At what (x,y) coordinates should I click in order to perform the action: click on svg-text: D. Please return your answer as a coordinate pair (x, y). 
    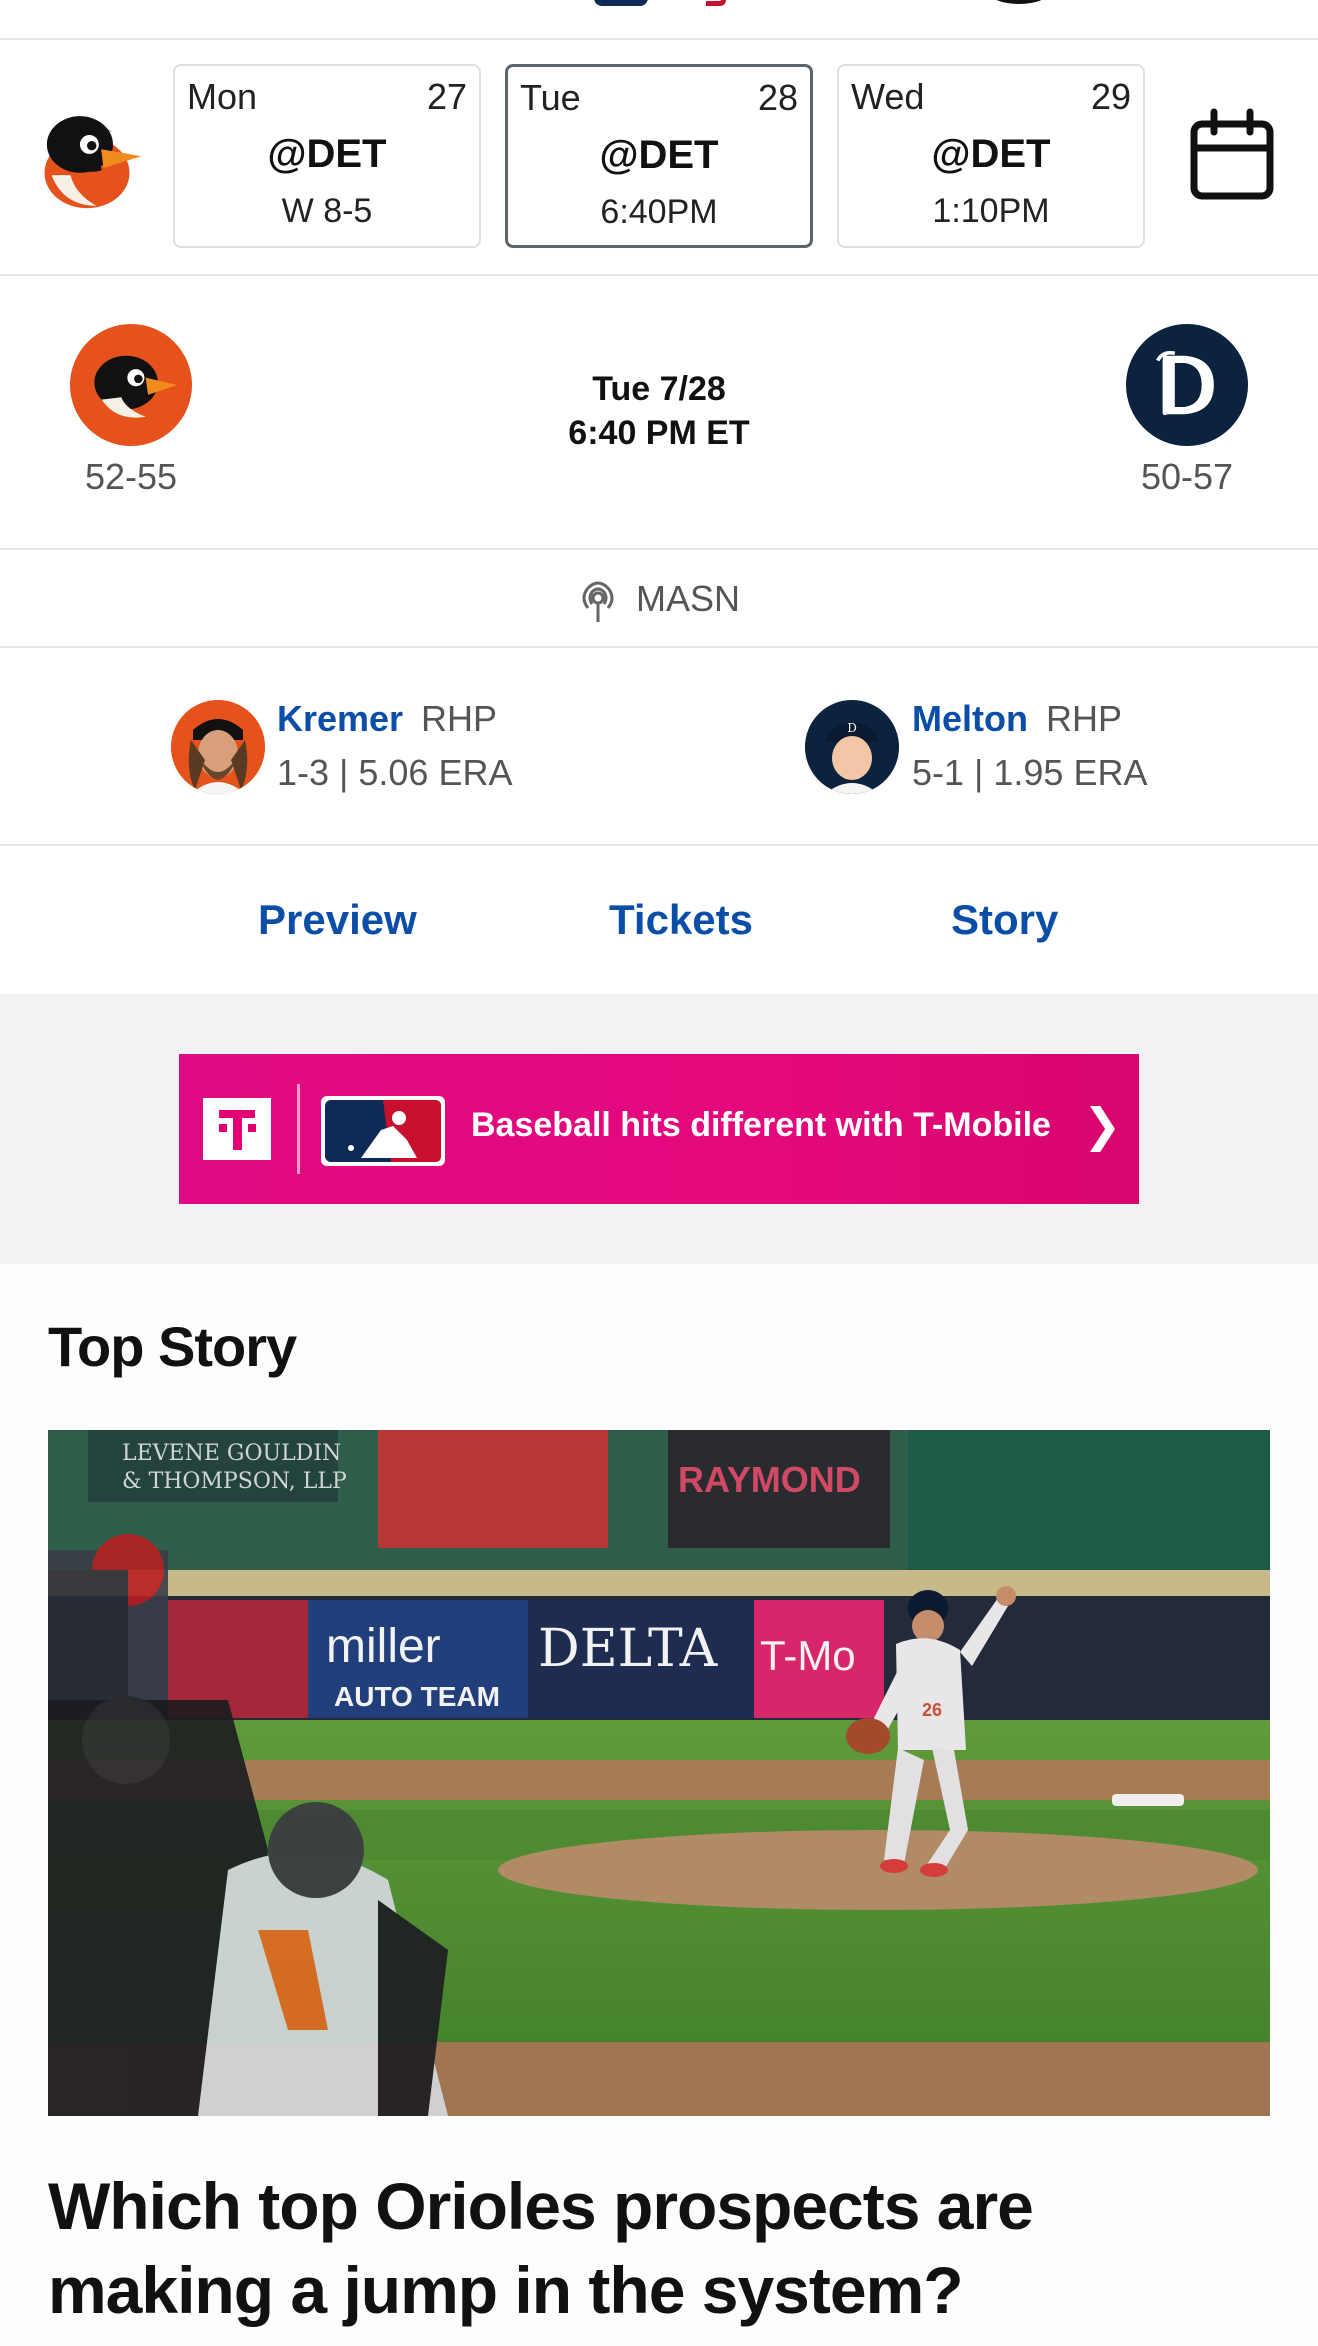
    Looking at the image, I should click on (852, 728).